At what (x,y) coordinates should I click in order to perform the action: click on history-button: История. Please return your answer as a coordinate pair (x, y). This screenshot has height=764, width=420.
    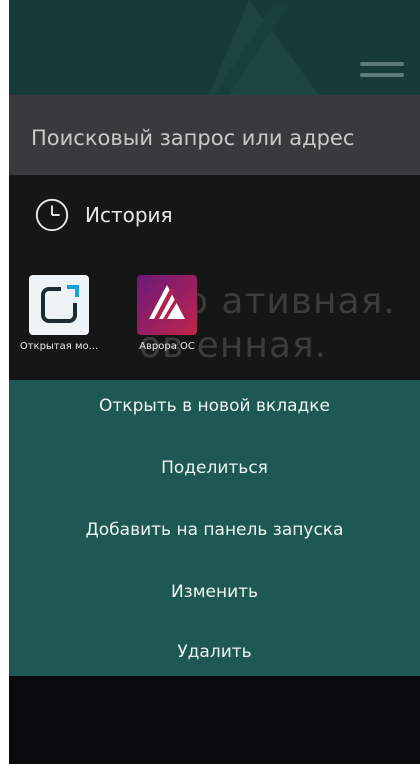
    Looking at the image, I should click on (103, 215).